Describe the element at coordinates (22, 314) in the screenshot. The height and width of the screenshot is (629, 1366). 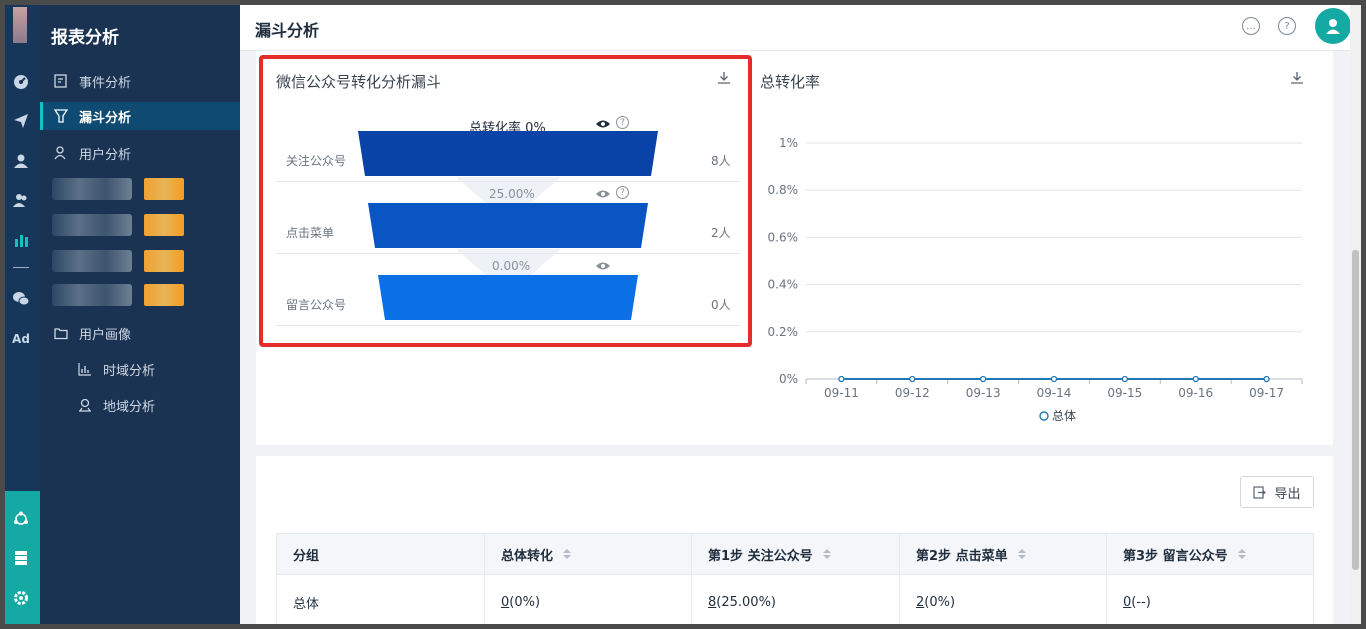
I see `icon-rail: Ad` at that location.